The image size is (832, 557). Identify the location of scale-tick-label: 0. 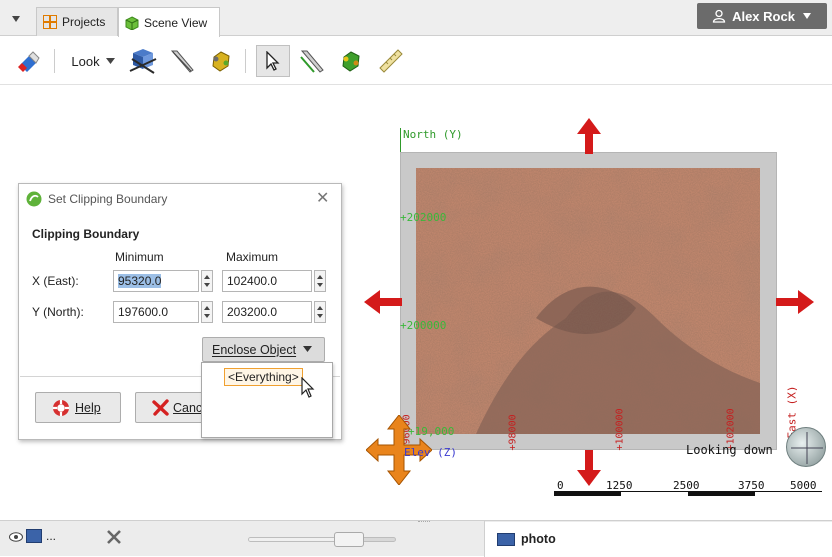
(560, 485).